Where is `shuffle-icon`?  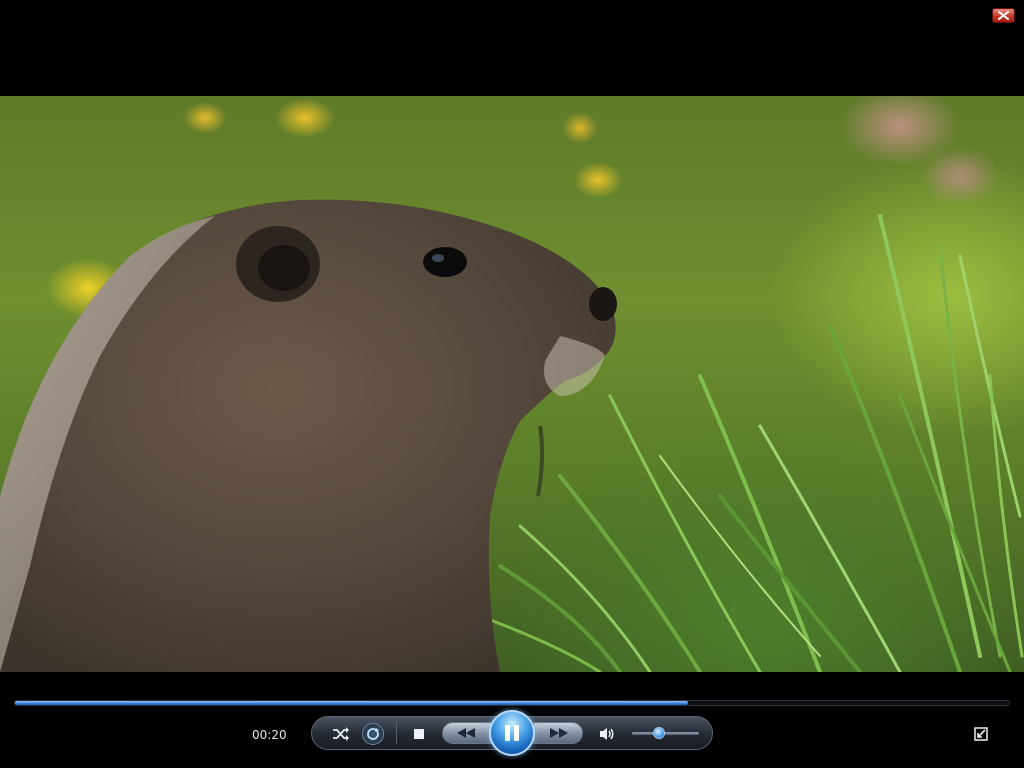 shuffle-icon is located at coordinates (341, 734).